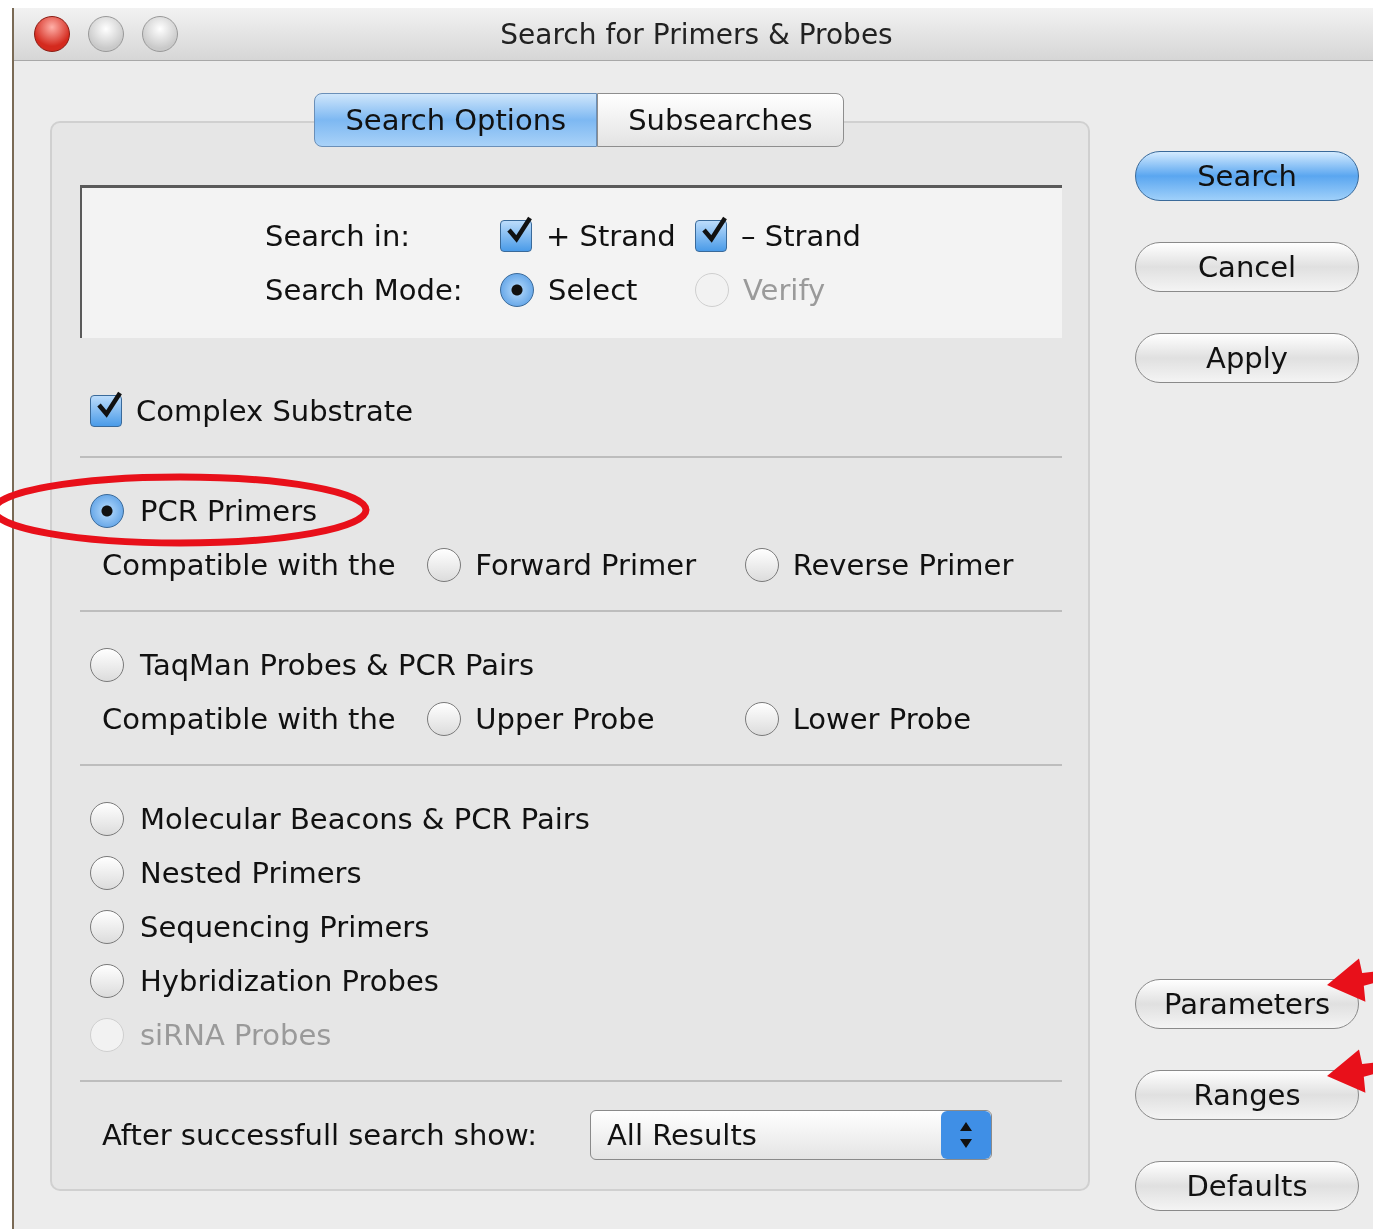 The image size is (1373, 1229). Describe the element at coordinates (1247, 358) in the screenshot. I see `push-button: Apply` at that location.